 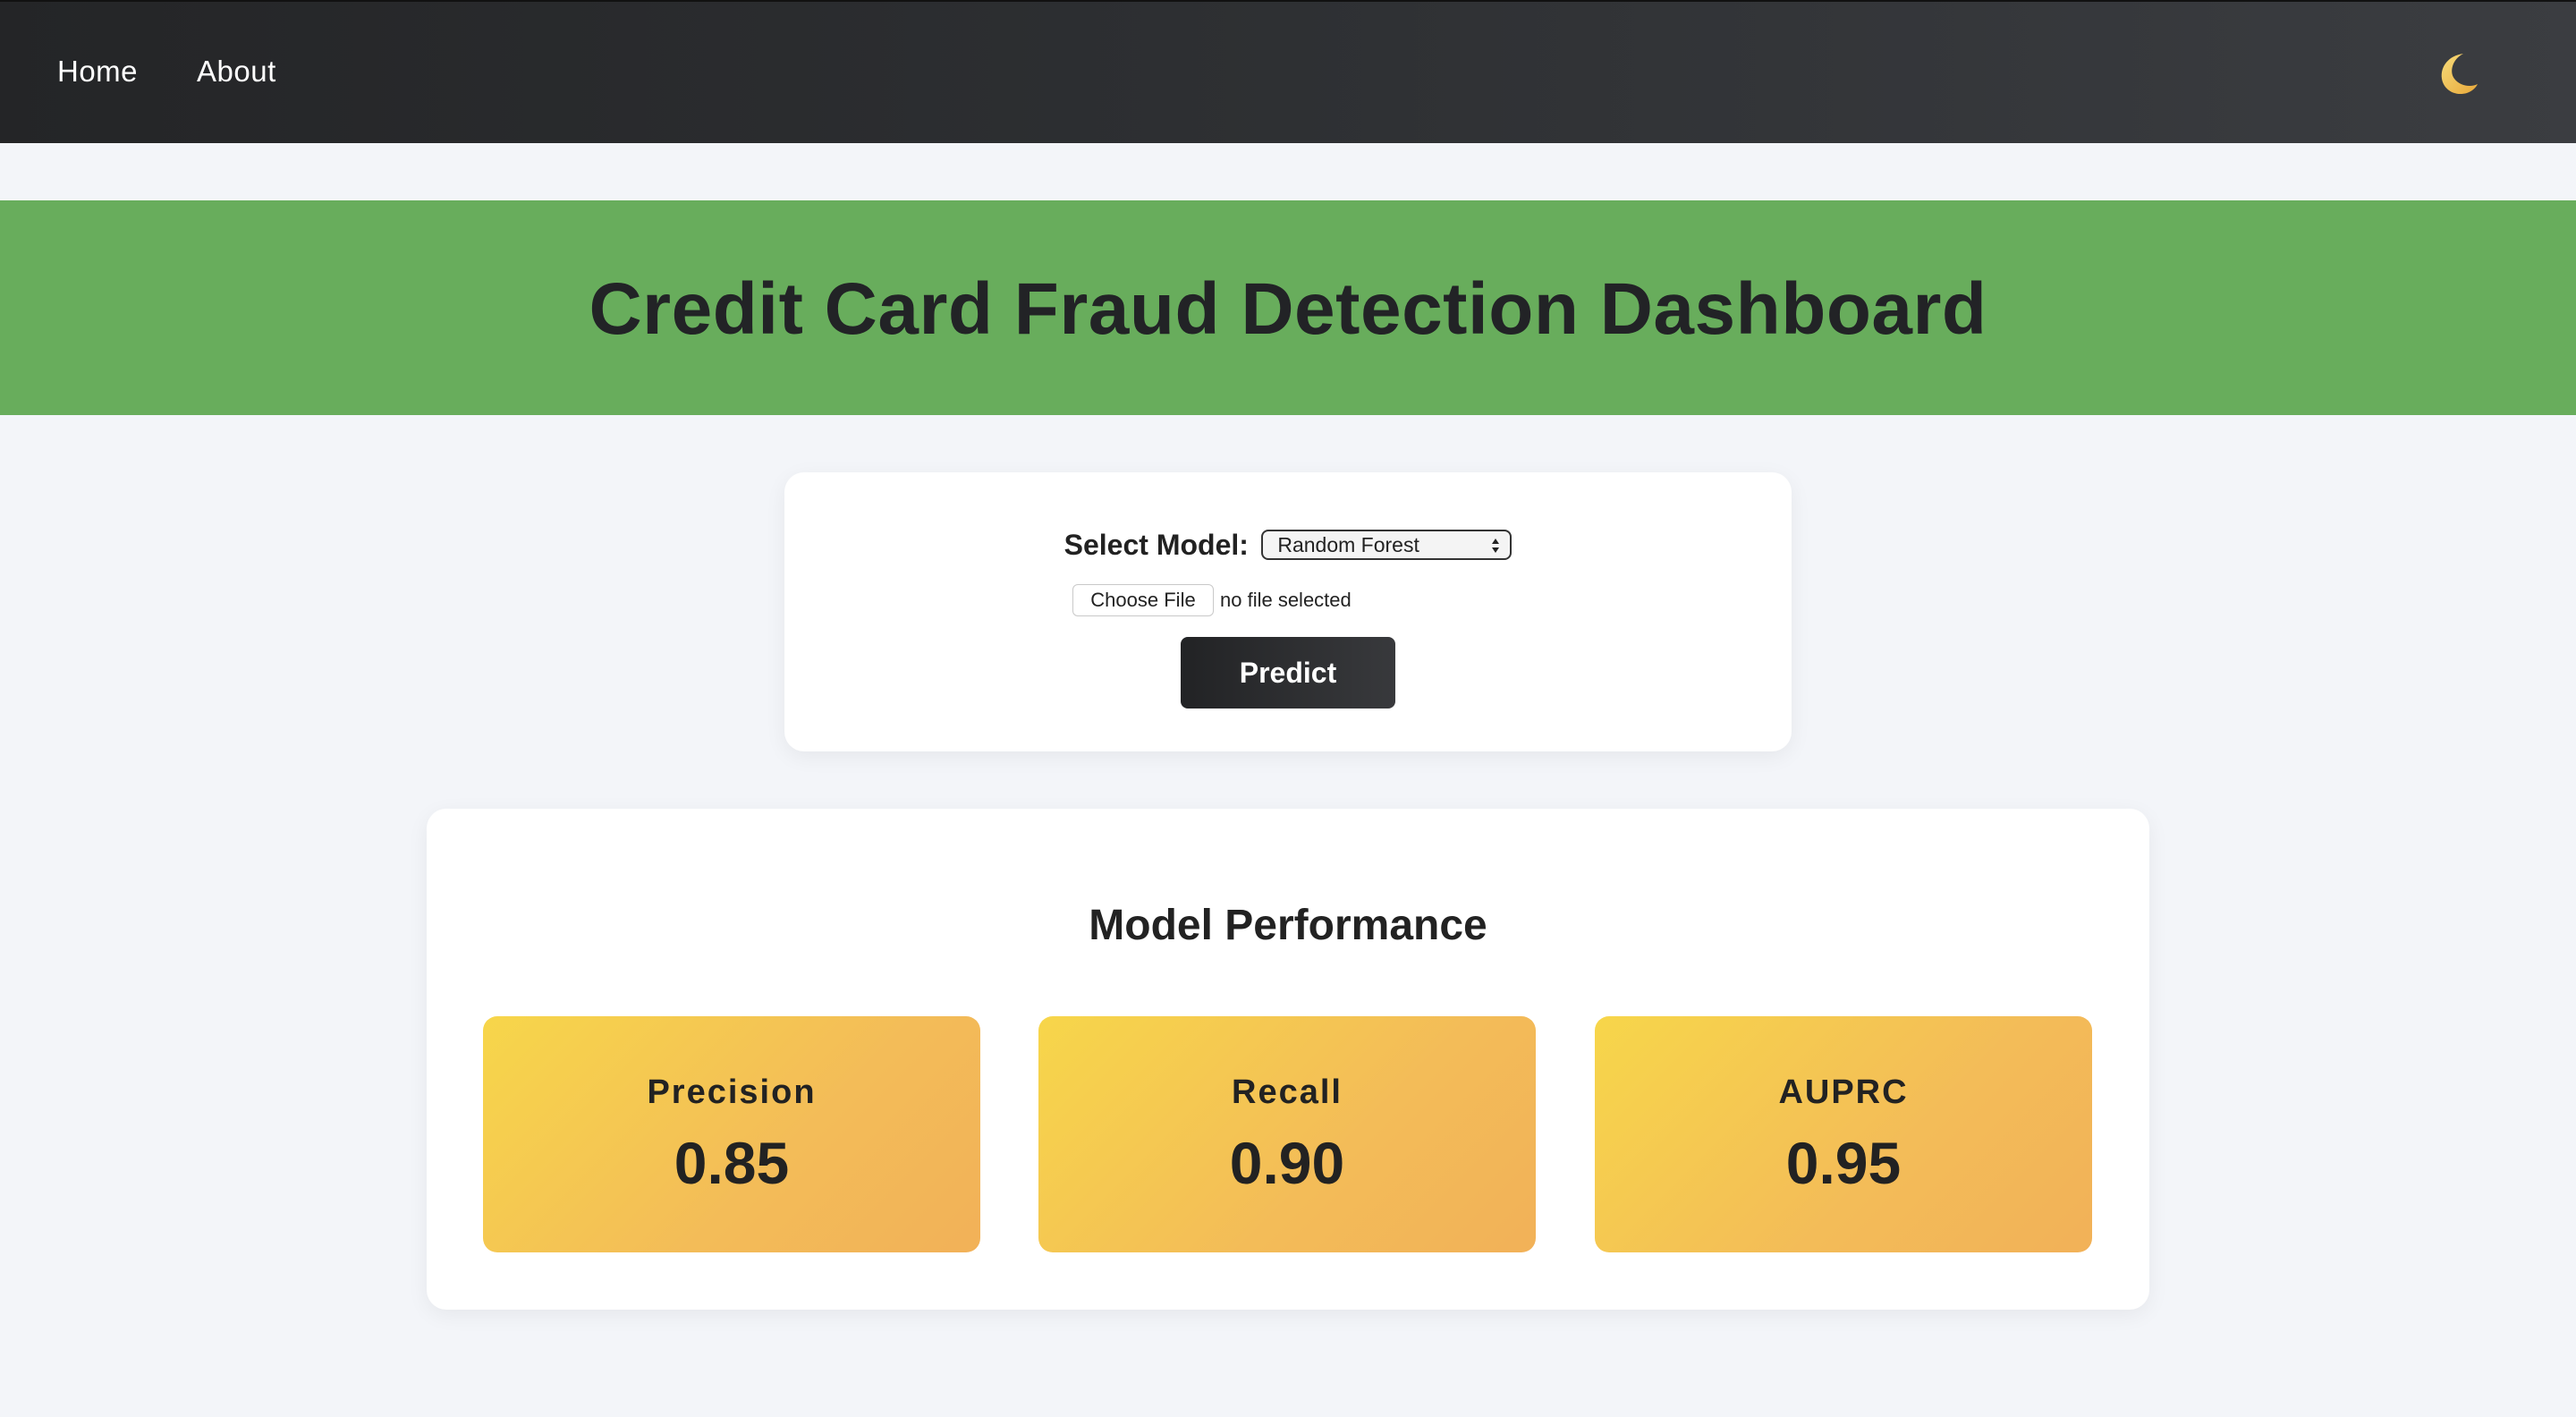 What do you see at coordinates (1143, 600) in the screenshot?
I see `choose-file-button: Choose File` at bounding box center [1143, 600].